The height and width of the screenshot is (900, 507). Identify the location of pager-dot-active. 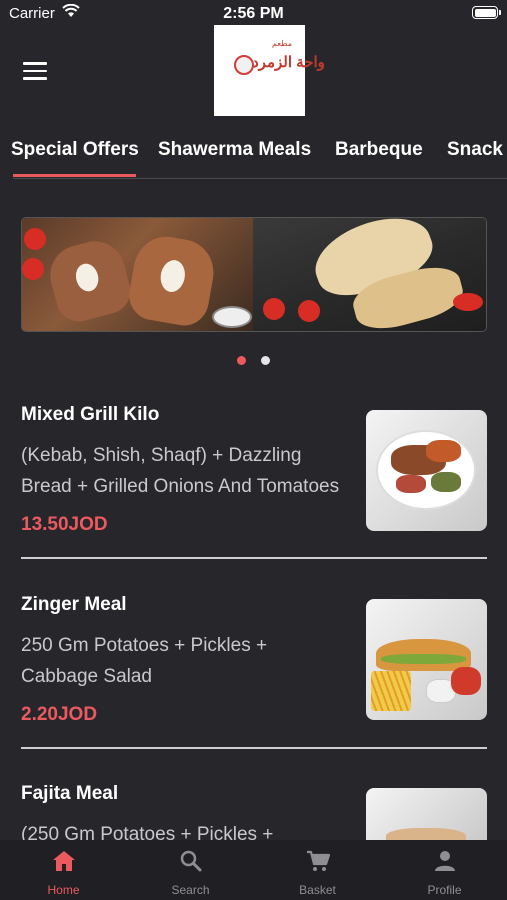
(242, 360).